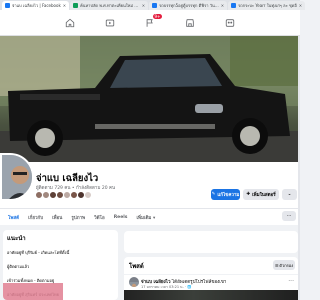  I want to click on nav-video, so click(110, 23).